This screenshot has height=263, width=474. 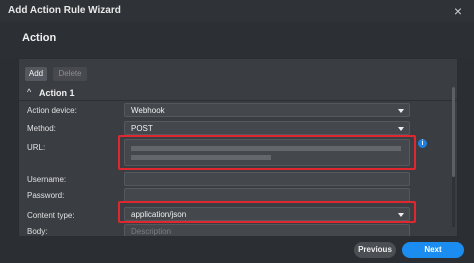 What do you see at coordinates (267, 128) in the screenshot?
I see `method-select: POST` at bounding box center [267, 128].